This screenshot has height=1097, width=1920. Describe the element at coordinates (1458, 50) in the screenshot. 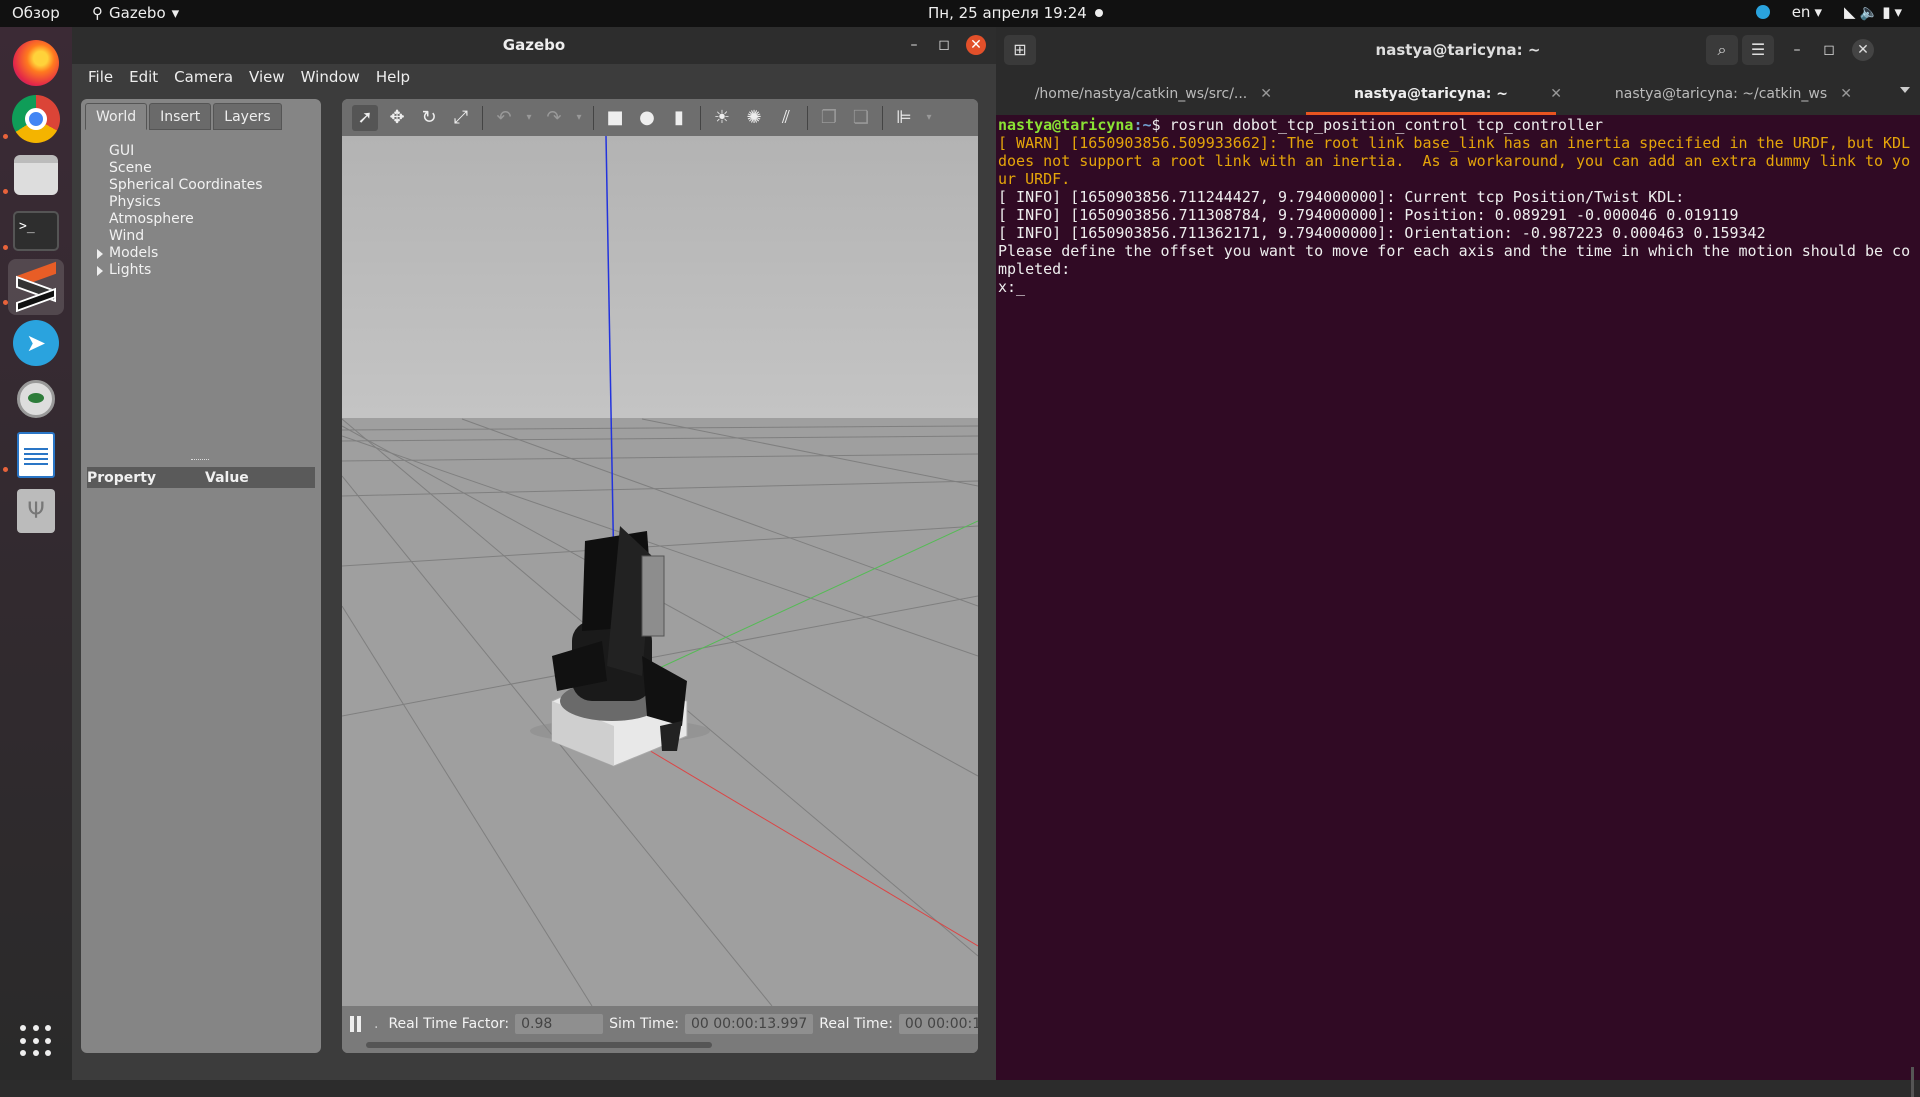

I see `terminal-titlebar: nastya@taricyna: ~` at that location.